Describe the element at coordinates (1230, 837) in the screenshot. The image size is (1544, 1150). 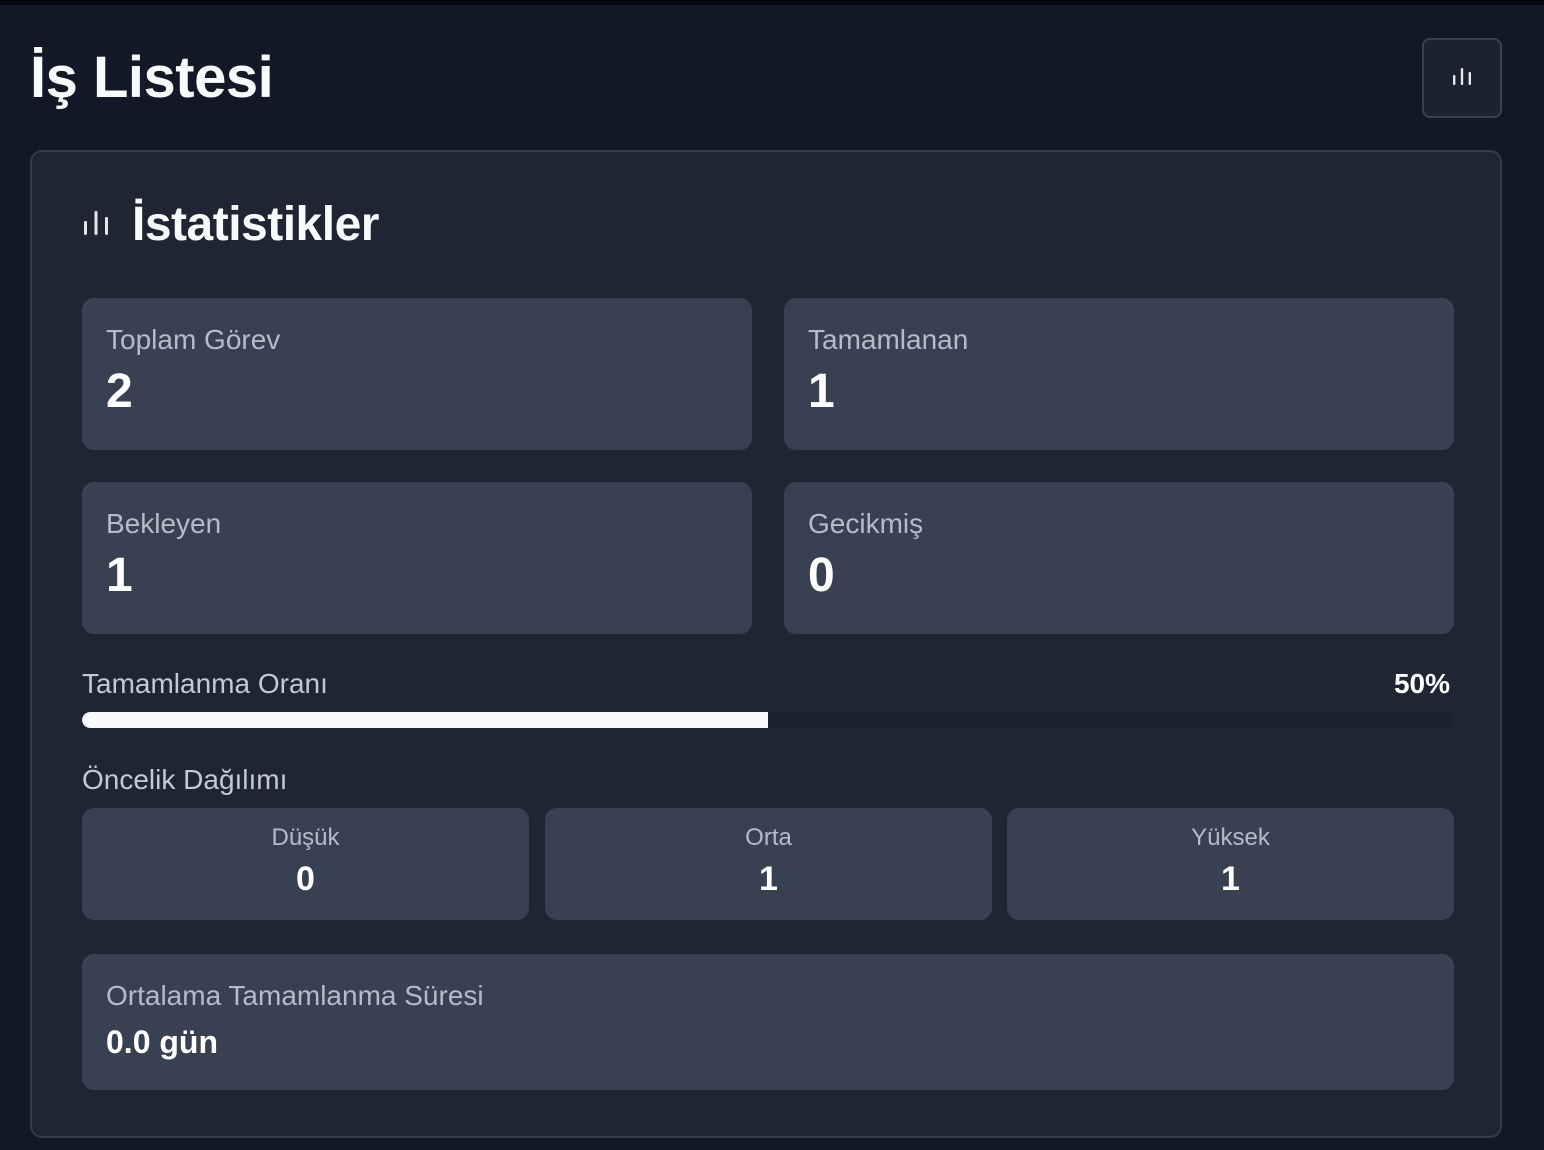
I see `priority-label: Yüksek` at that location.